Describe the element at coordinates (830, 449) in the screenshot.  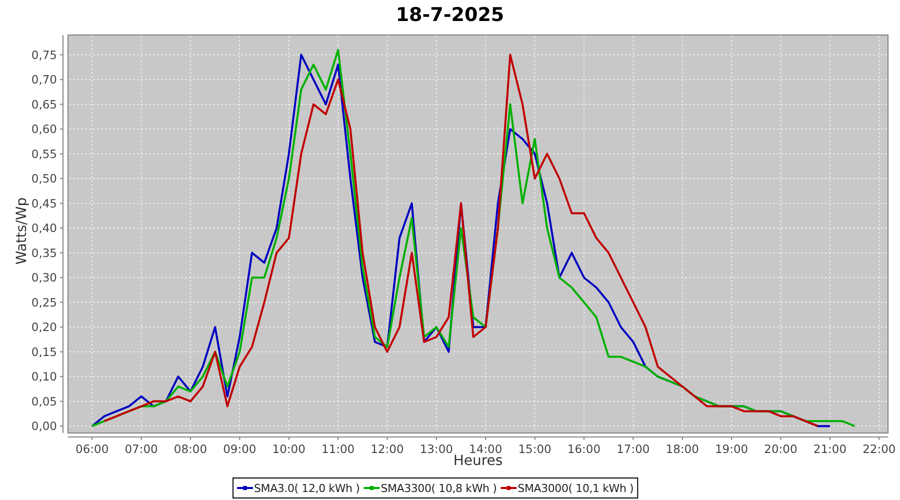
I see `tick-label: 21:00` at that location.